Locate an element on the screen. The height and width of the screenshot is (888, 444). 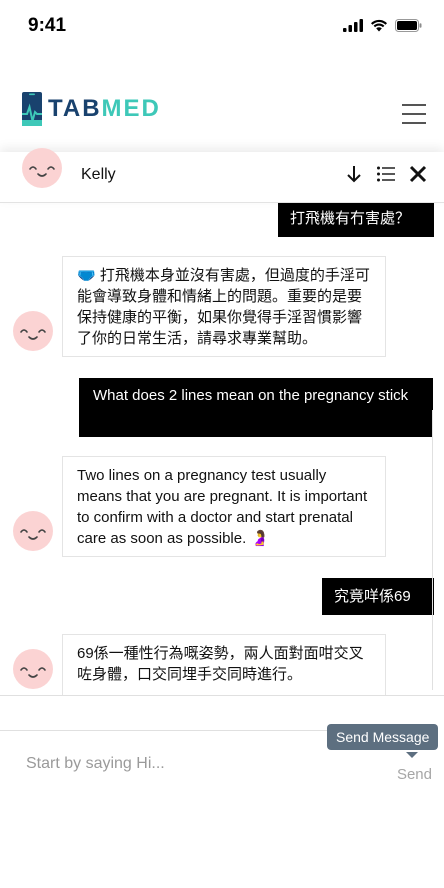
user-message: 打飛機有冇害處？ is located at coordinates (356, 220).